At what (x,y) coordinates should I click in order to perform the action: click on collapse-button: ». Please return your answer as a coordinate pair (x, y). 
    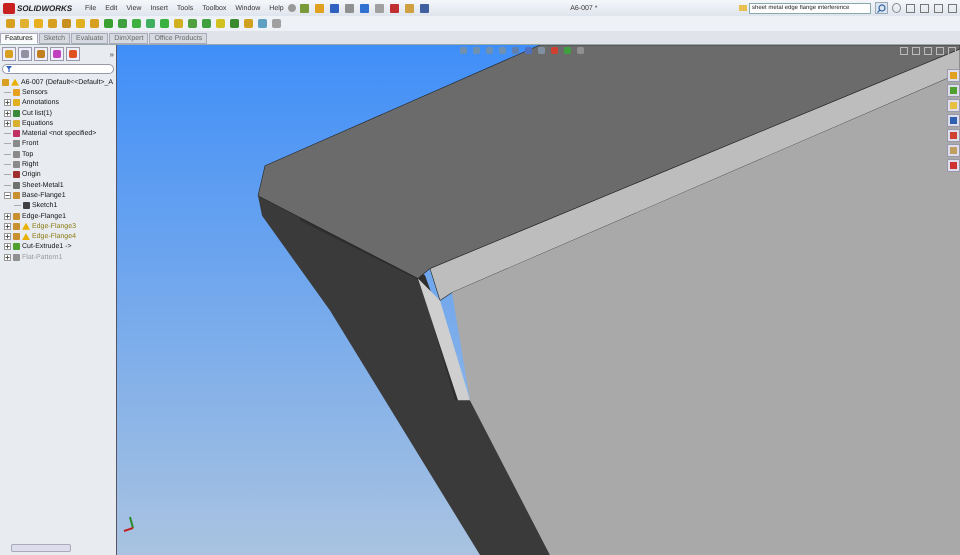
    Looking at the image, I should click on (112, 54).